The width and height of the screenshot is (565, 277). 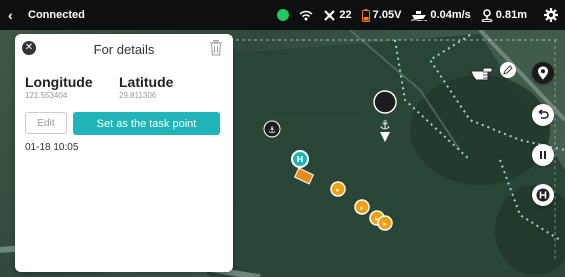 What do you see at coordinates (216, 48) in the screenshot?
I see `trash-icon` at bounding box center [216, 48].